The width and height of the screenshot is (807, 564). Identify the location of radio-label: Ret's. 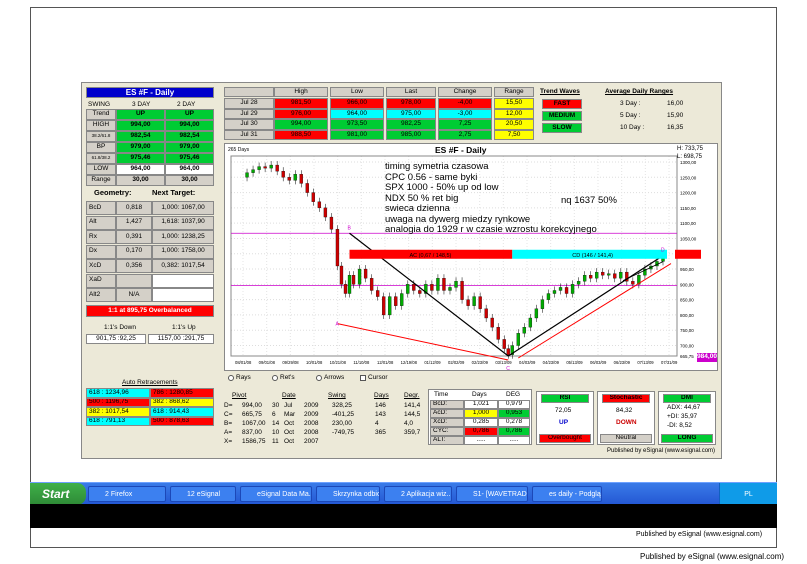
(287, 377).